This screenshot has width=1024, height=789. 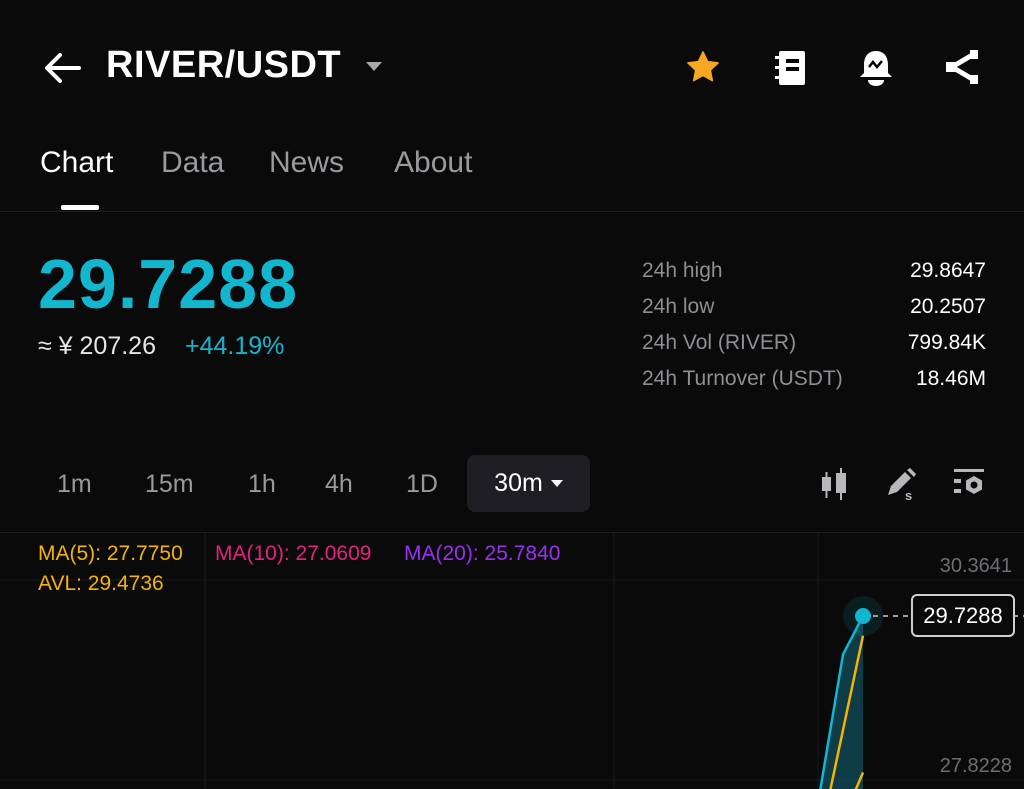 What do you see at coordinates (74, 484) in the screenshot?
I see `timeframe-1m: 1m` at bounding box center [74, 484].